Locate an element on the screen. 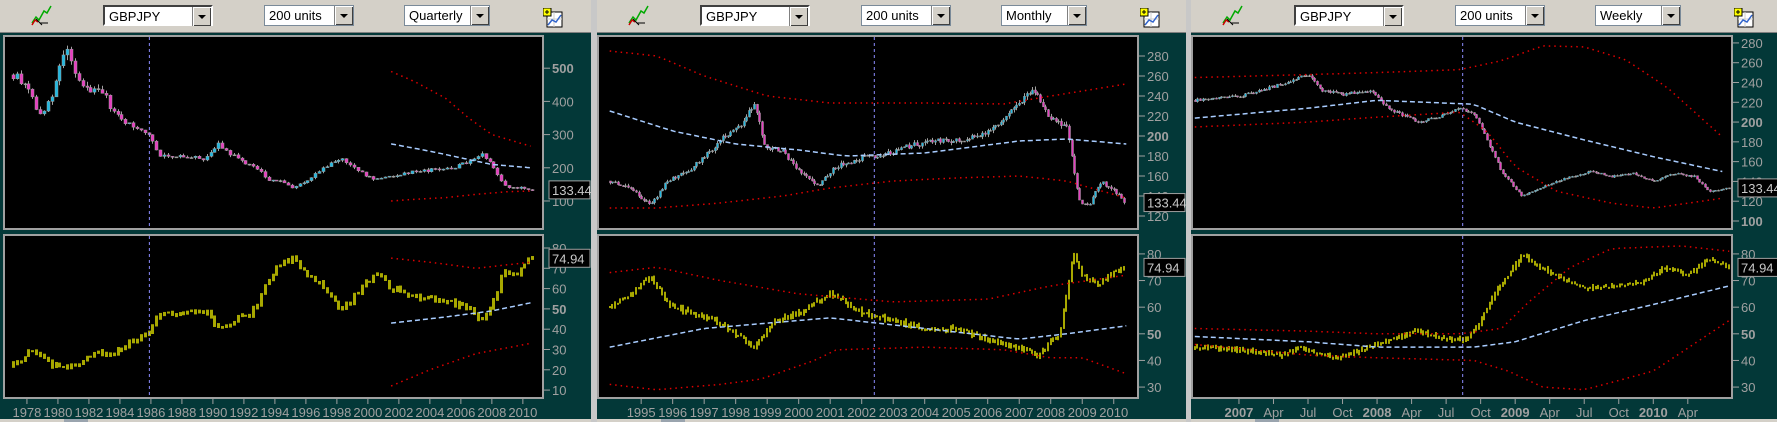 Image resolution: width=1777 pixels, height=422 pixels. last-price-label-text: 133.44 is located at coordinates (1166, 203).